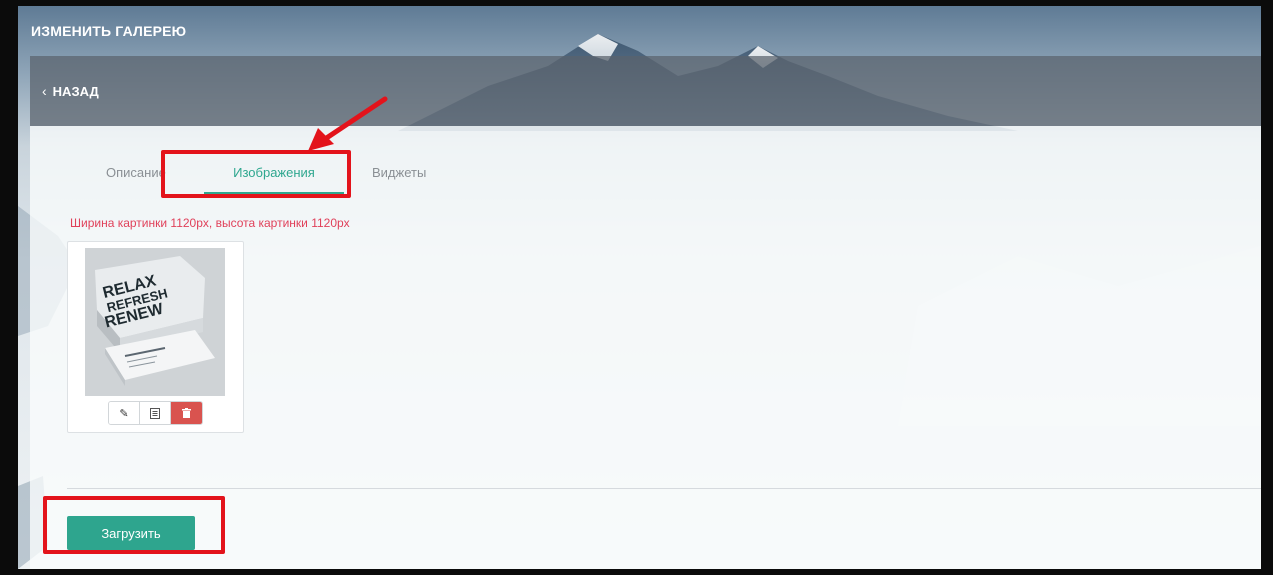 This screenshot has height=575, width=1273. I want to click on gallery-image-card: RELAX REFRESH RENEW ✎, so click(155, 337).